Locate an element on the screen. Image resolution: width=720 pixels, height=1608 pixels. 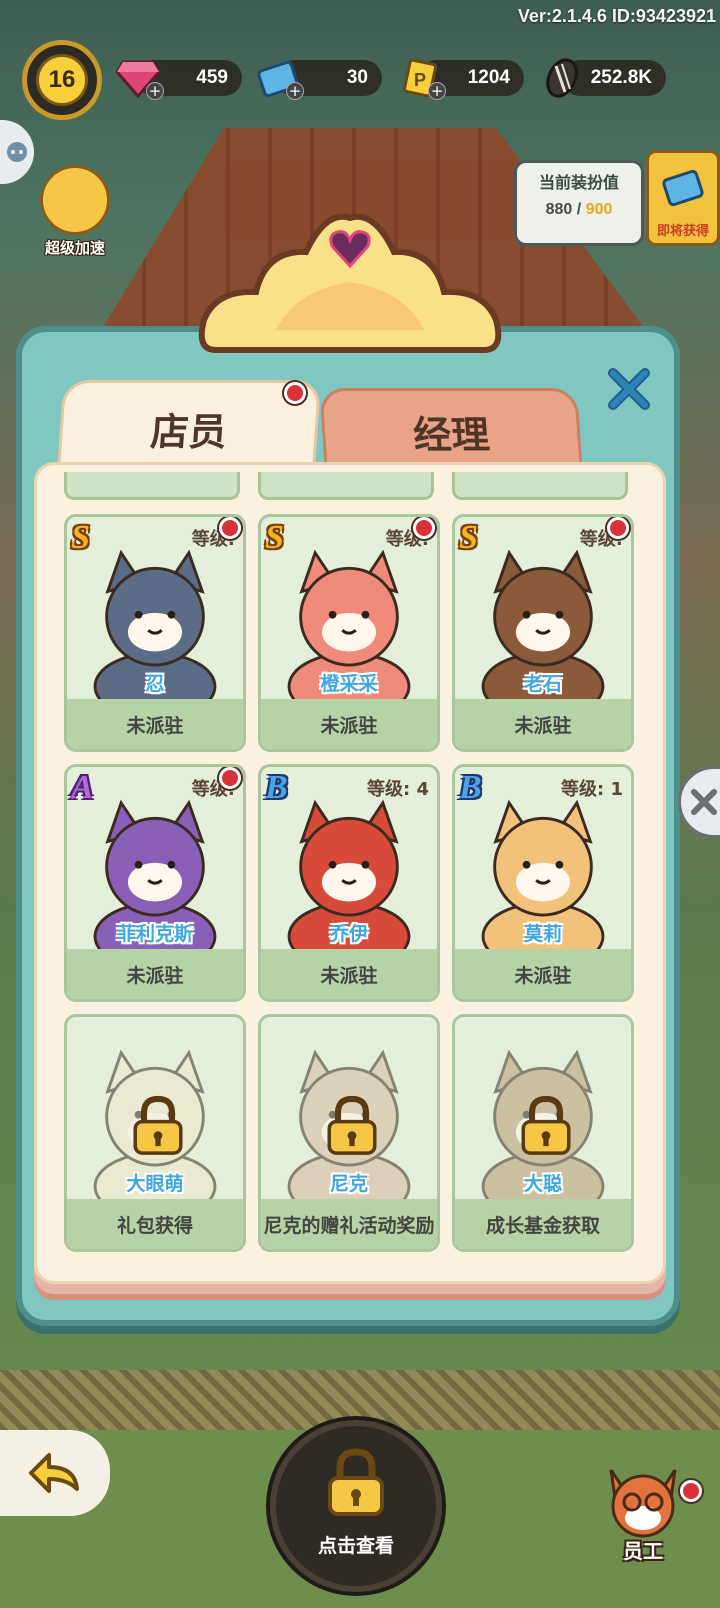
fox-avatar-icon is located at coordinates (643, 1503).